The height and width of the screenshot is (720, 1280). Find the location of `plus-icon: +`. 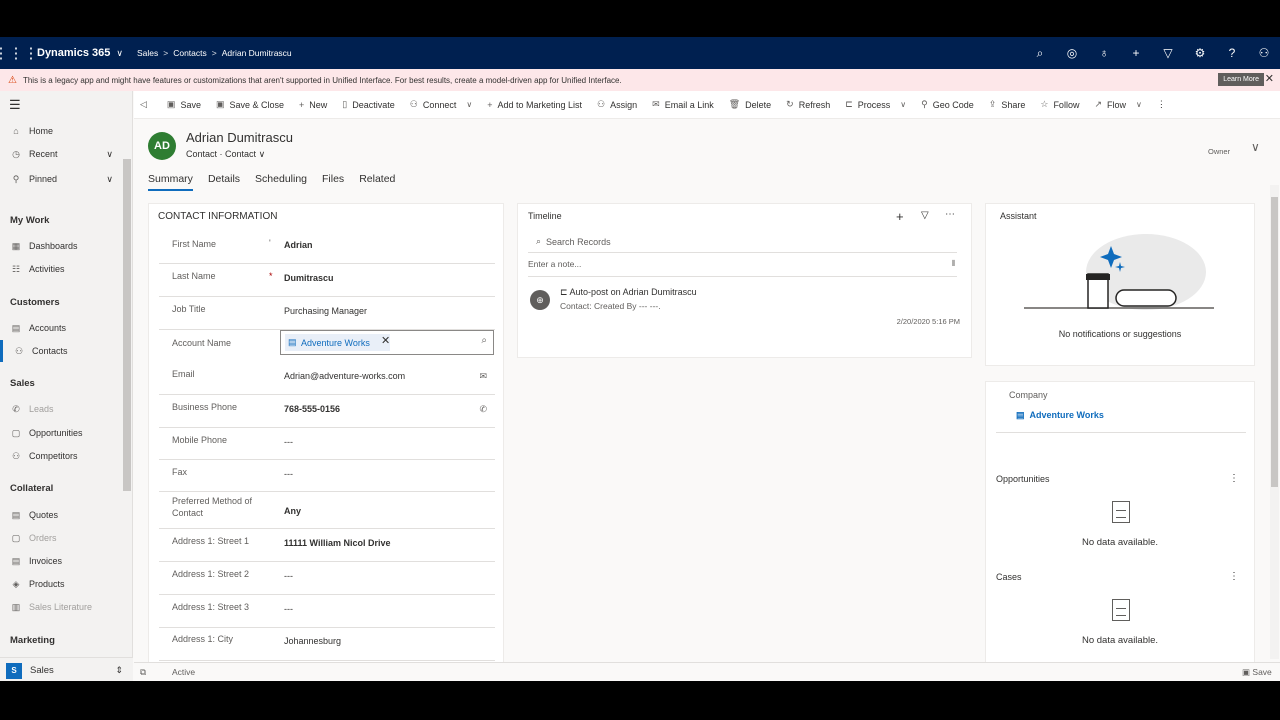

plus-icon: + is located at coordinates (1136, 53).